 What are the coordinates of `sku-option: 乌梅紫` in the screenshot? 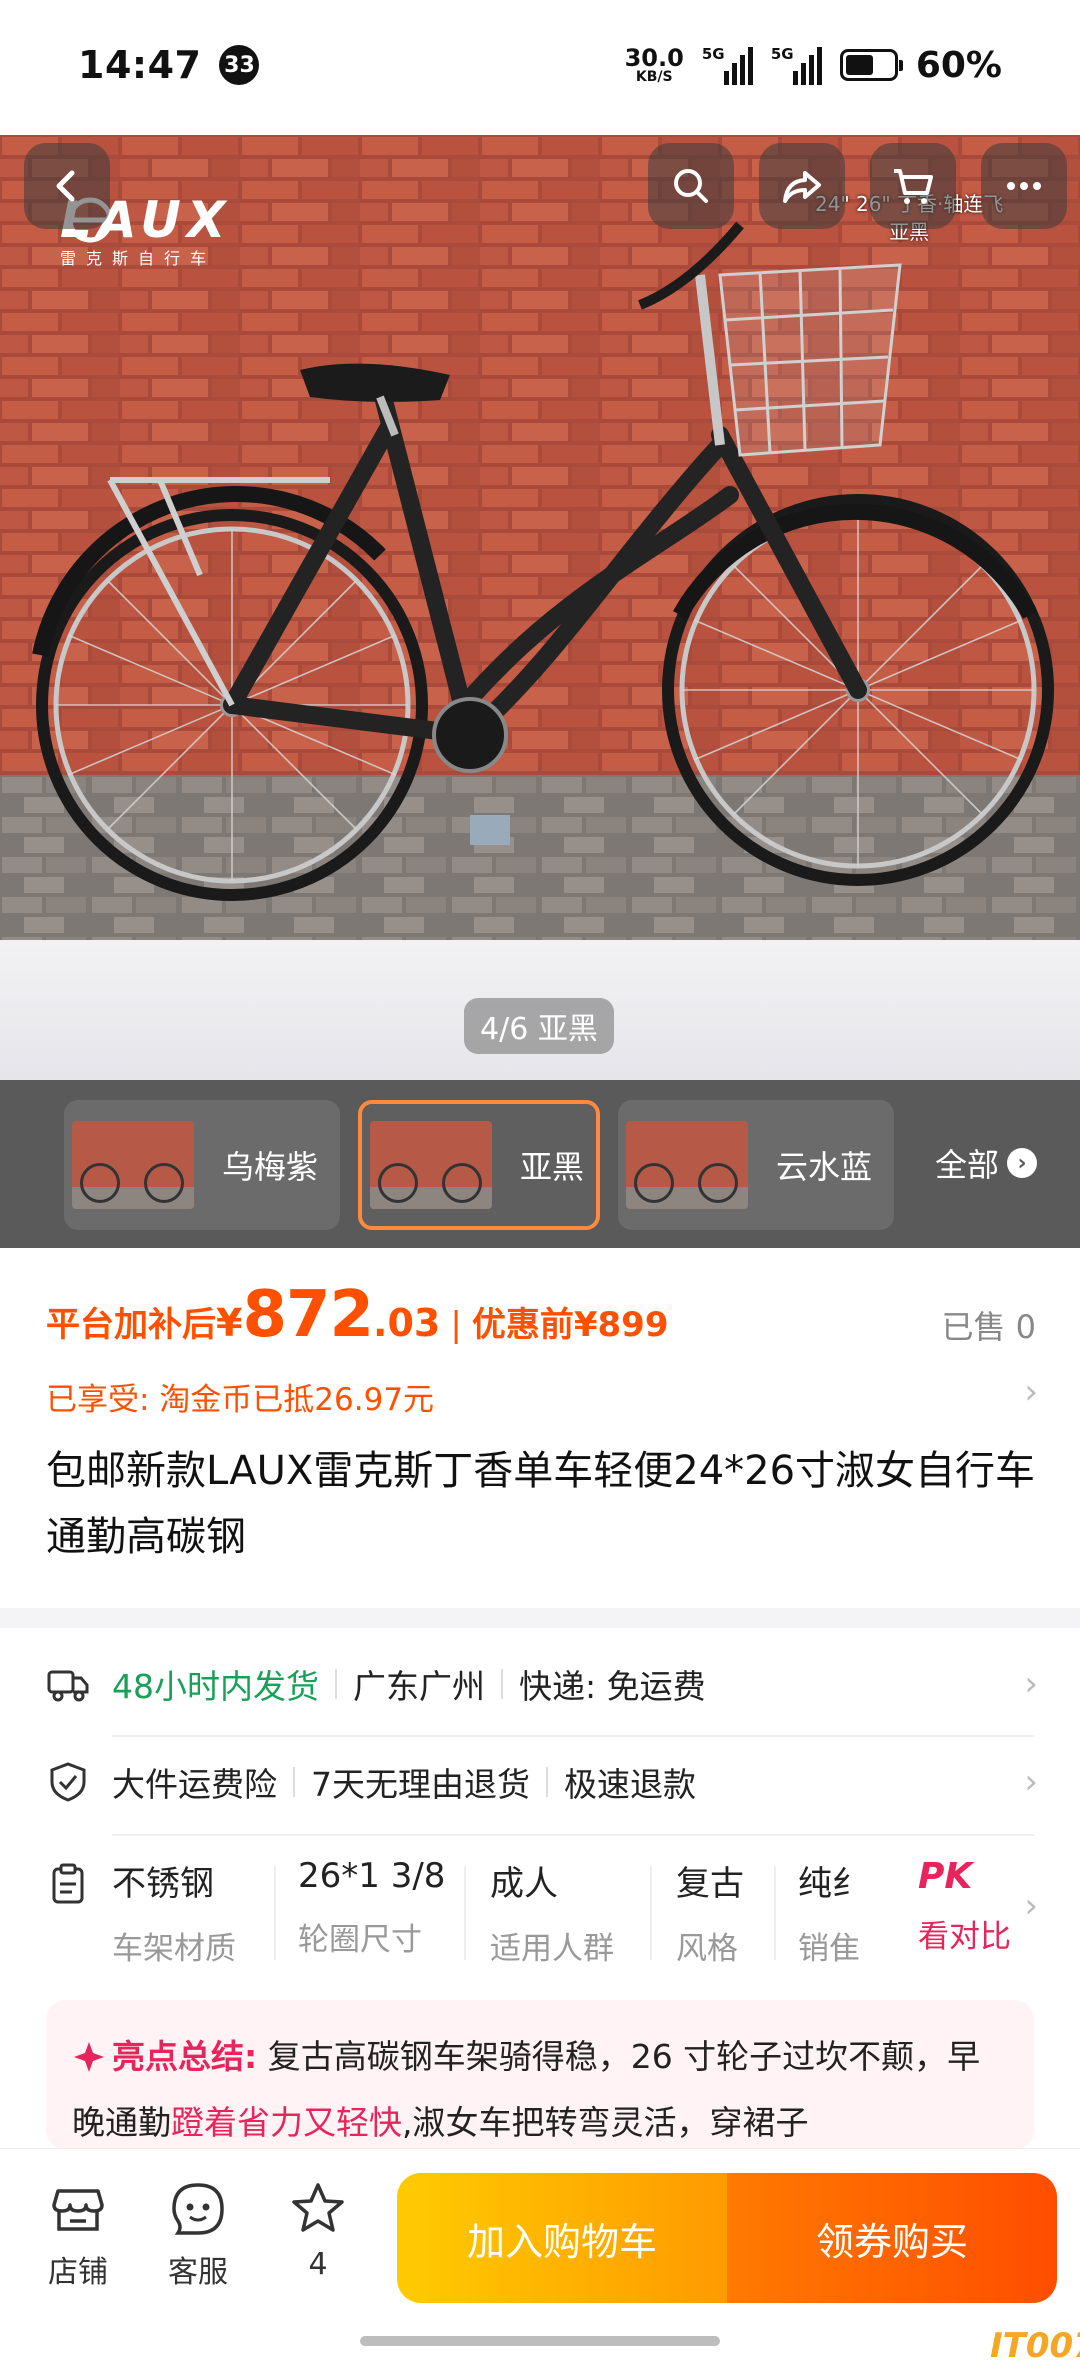 It's located at (202, 1165).